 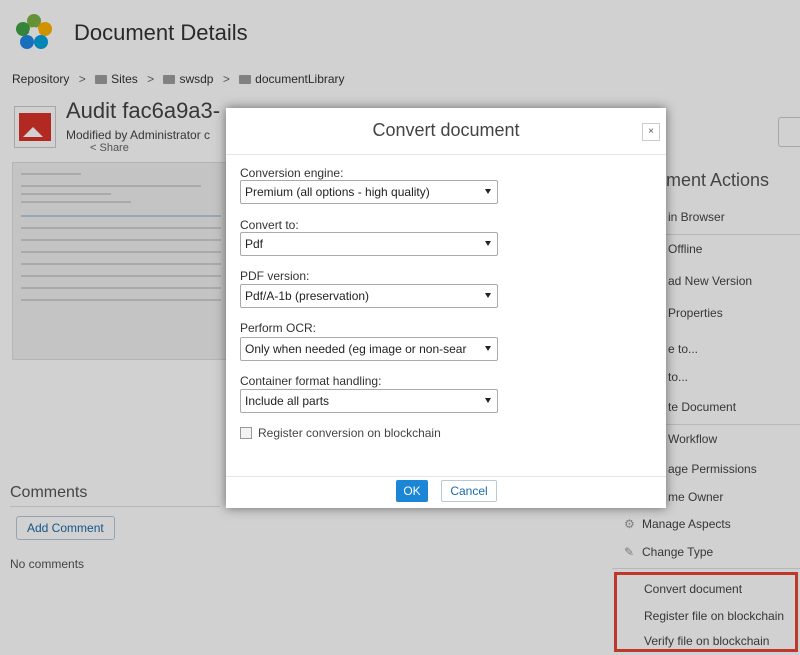 What do you see at coordinates (469, 491) in the screenshot?
I see `cancel-button: Cancel` at bounding box center [469, 491].